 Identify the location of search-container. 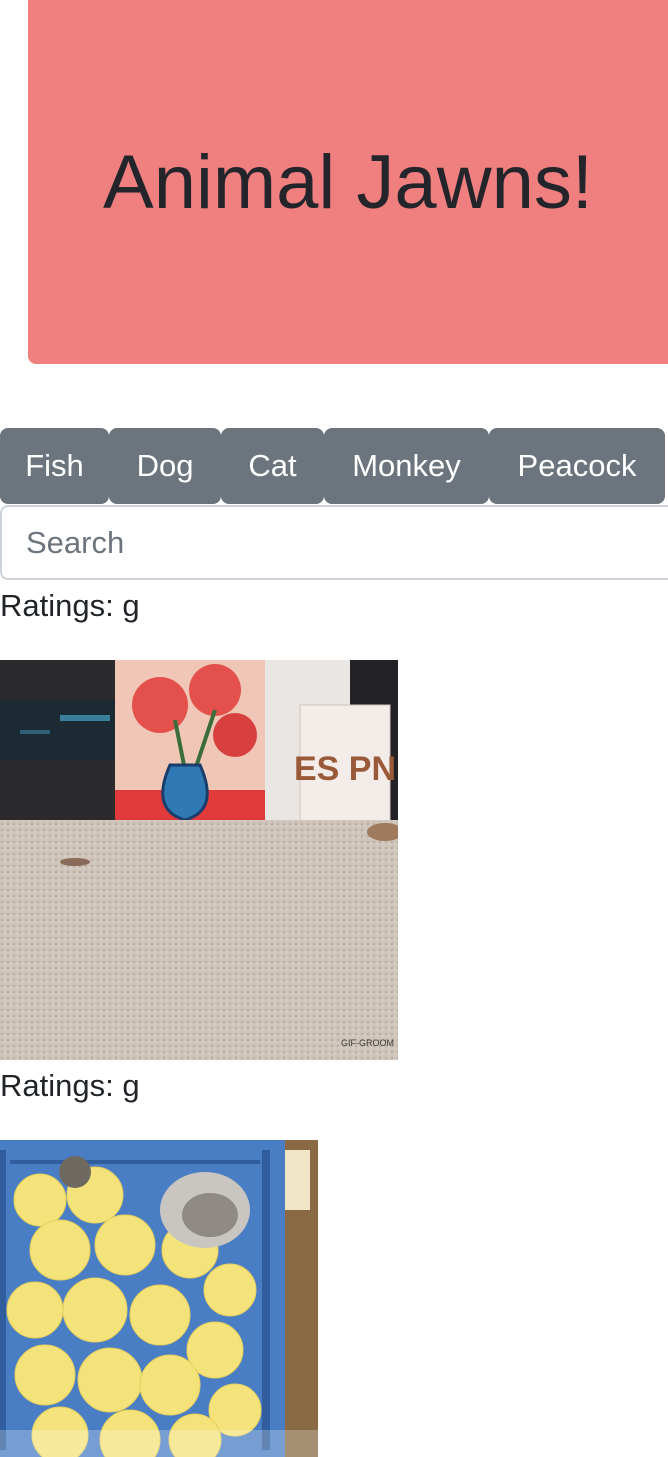
(334, 542).